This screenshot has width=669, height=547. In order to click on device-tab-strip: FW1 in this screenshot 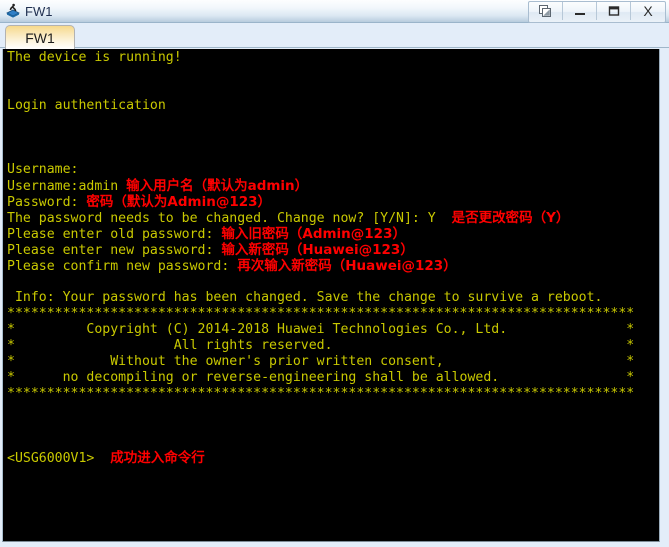, I will do `click(334, 36)`.